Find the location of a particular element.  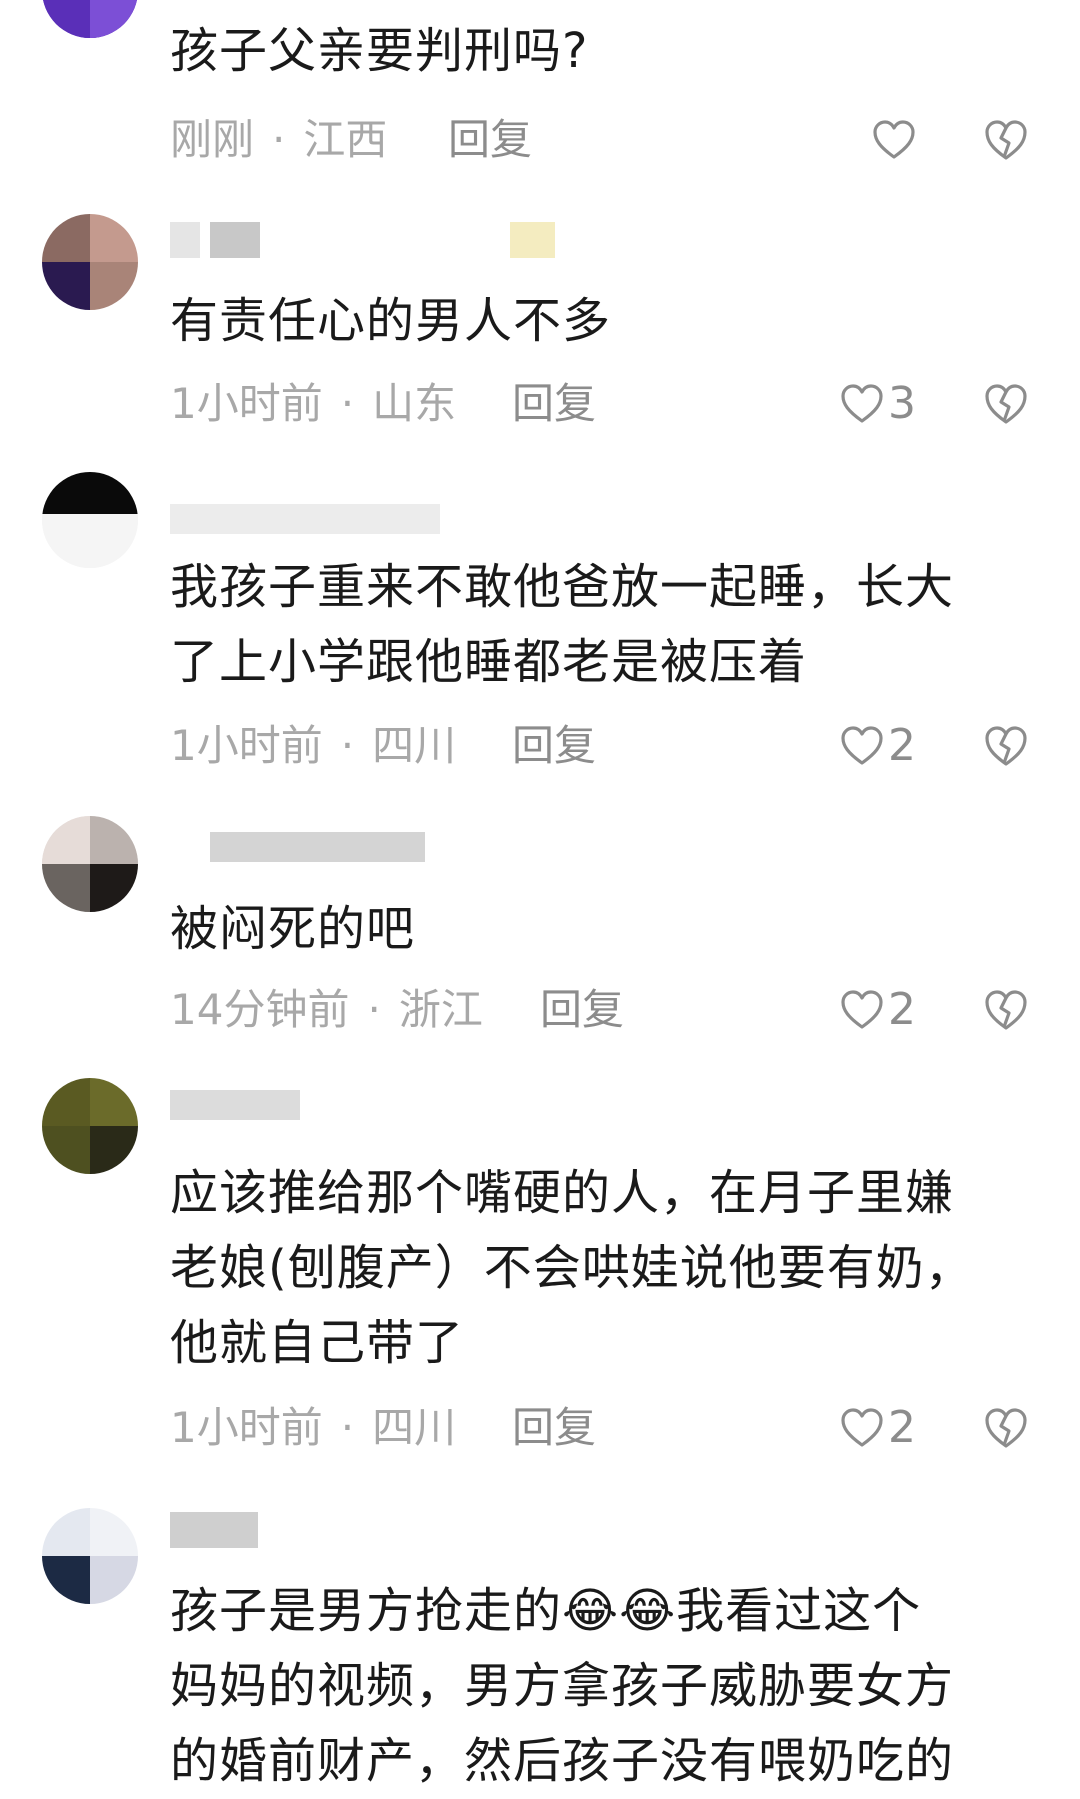

comment-meta: 1小时前 · 山东 is located at coordinates (313, 404).